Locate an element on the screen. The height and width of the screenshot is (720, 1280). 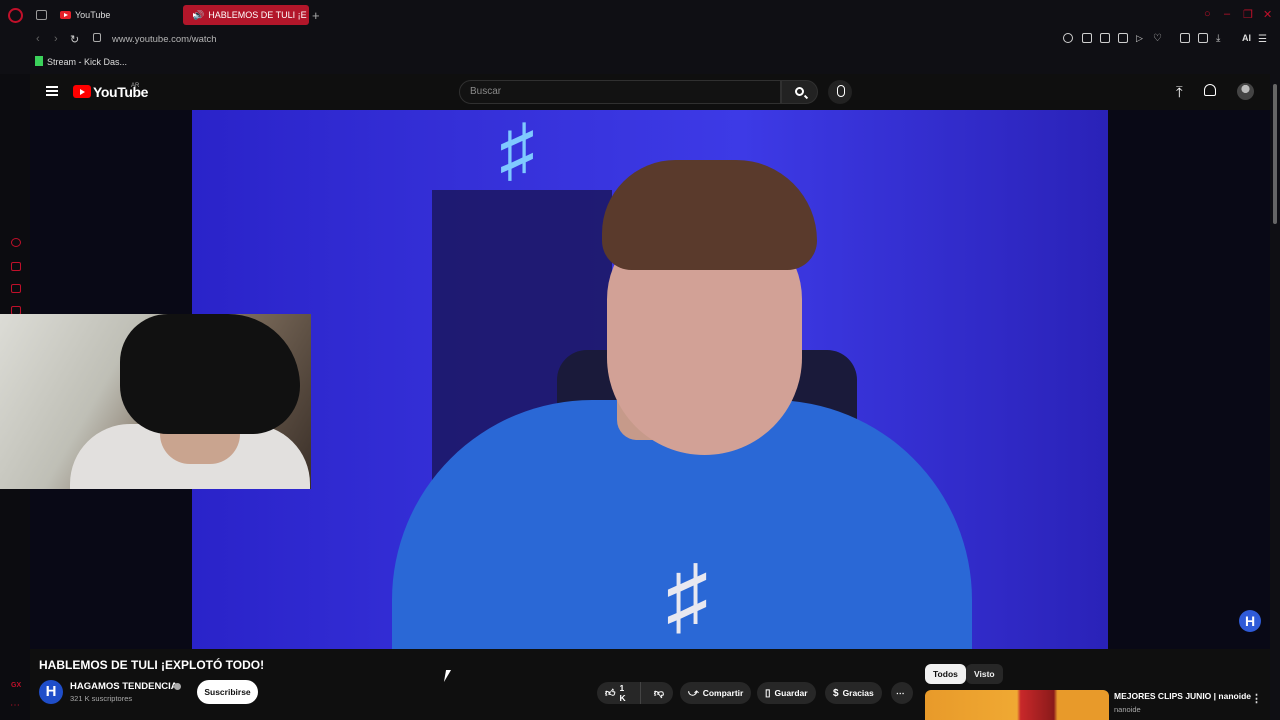
pin-icon is located at coordinates (1087, 38).